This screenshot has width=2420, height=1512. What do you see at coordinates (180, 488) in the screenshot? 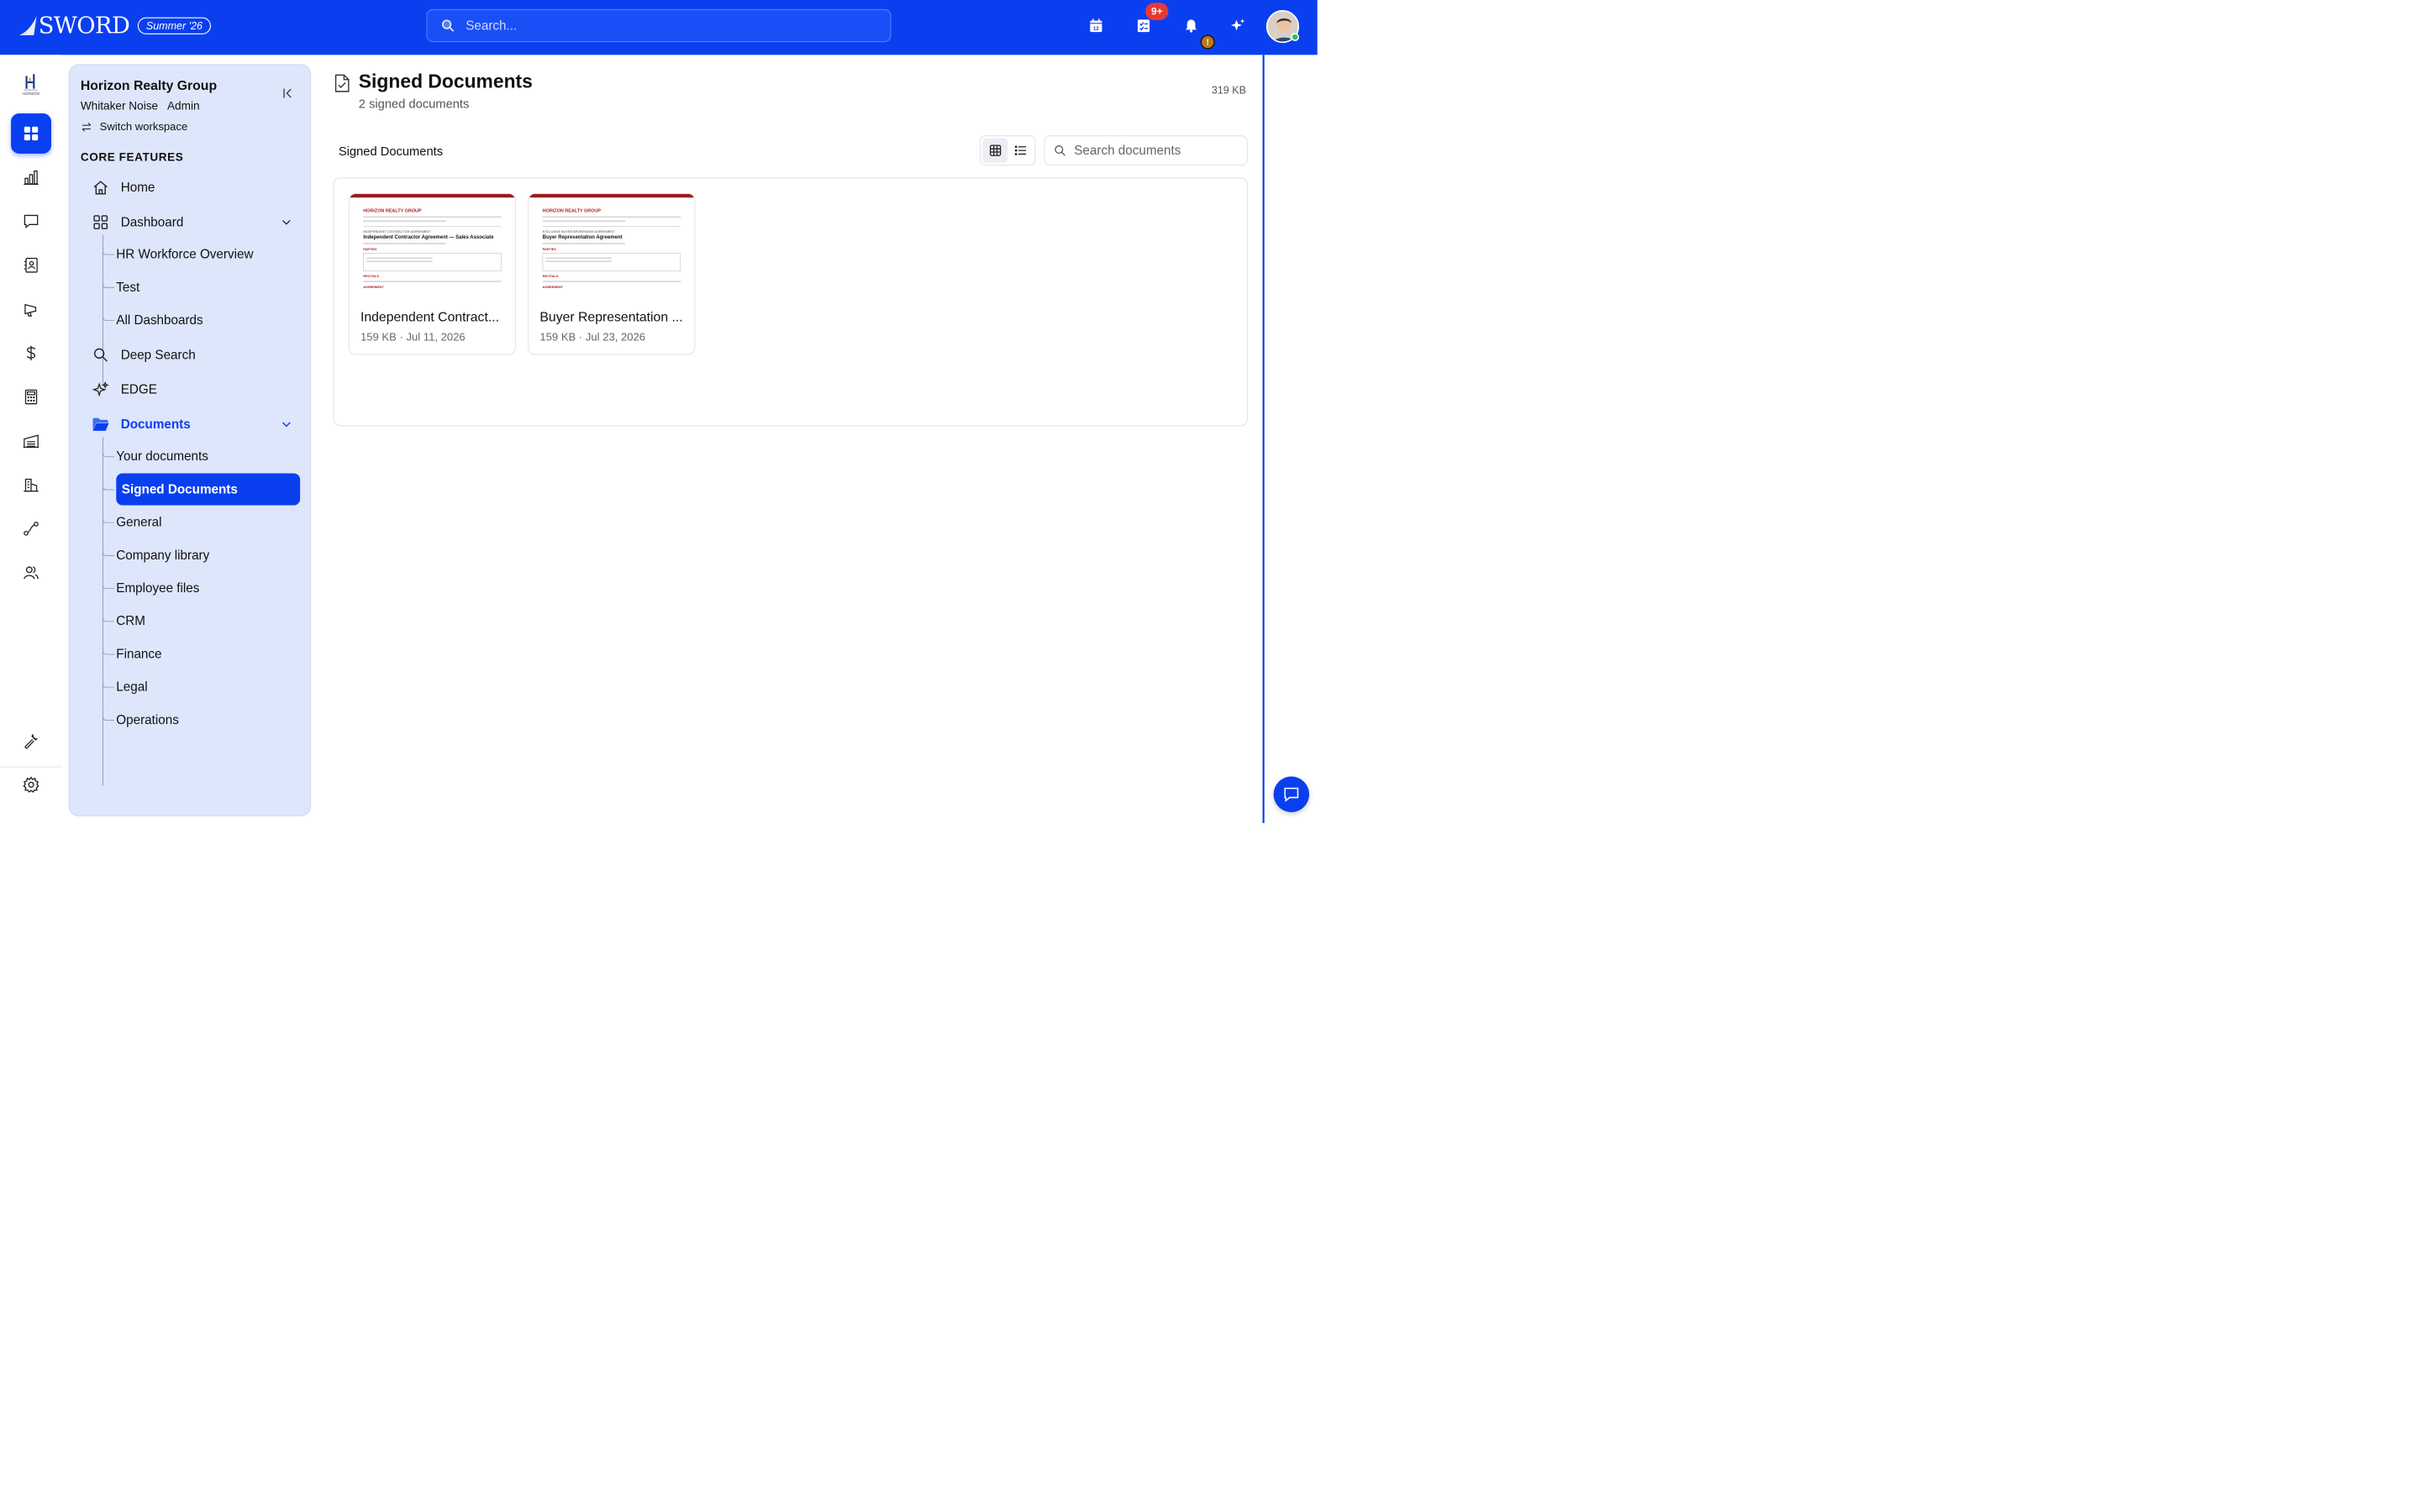
I see `sub-item-label: Signed Documents` at bounding box center [180, 488].